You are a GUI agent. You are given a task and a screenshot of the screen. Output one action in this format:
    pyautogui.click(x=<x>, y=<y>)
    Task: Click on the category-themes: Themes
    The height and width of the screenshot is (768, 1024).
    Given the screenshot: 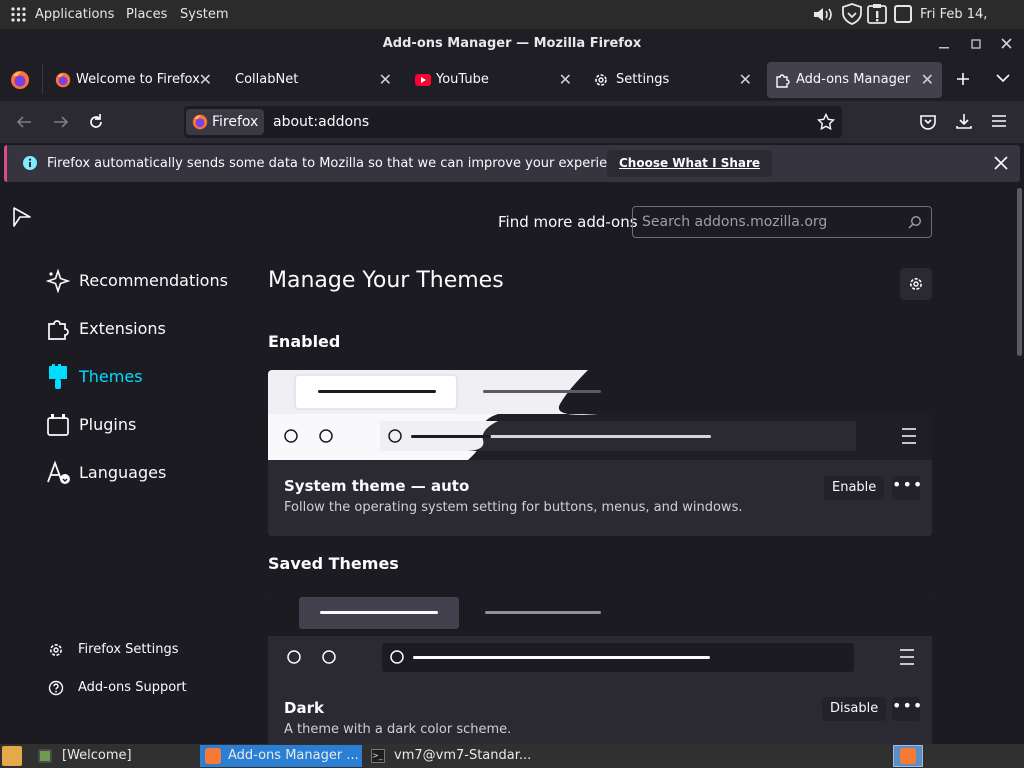 What is the action you would take?
    pyautogui.click(x=141, y=377)
    